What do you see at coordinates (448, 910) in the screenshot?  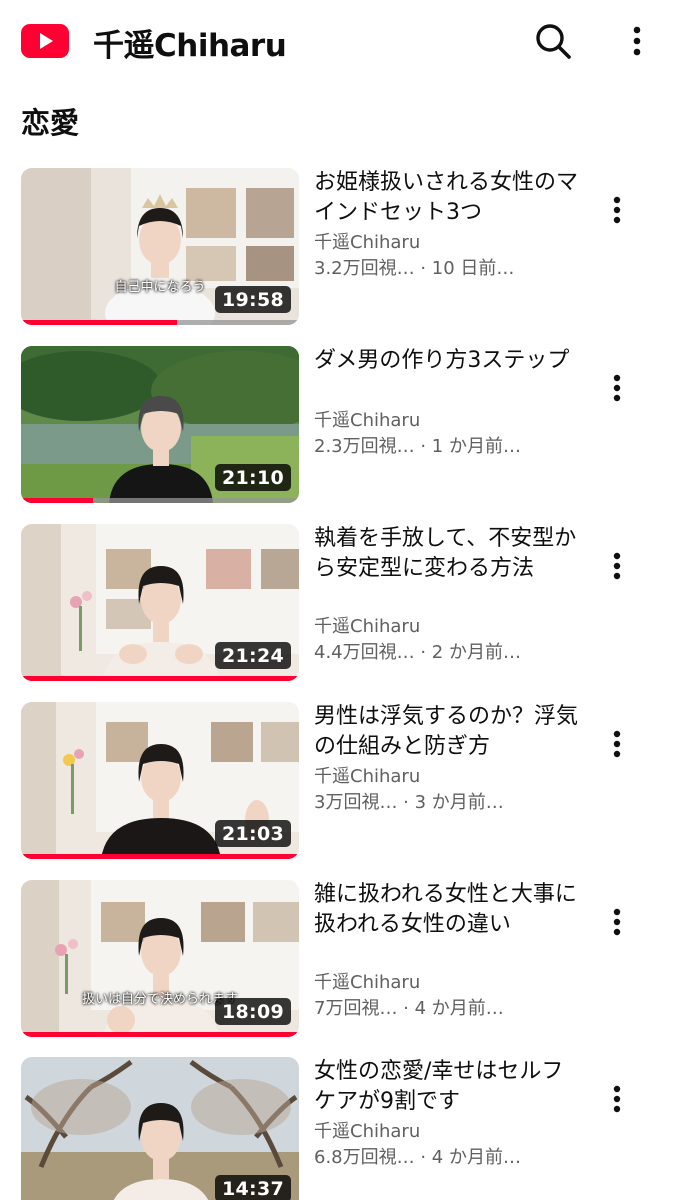 I see `video-title: 雑に扱われる女性と大事に扱われる女性の違い` at bounding box center [448, 910].